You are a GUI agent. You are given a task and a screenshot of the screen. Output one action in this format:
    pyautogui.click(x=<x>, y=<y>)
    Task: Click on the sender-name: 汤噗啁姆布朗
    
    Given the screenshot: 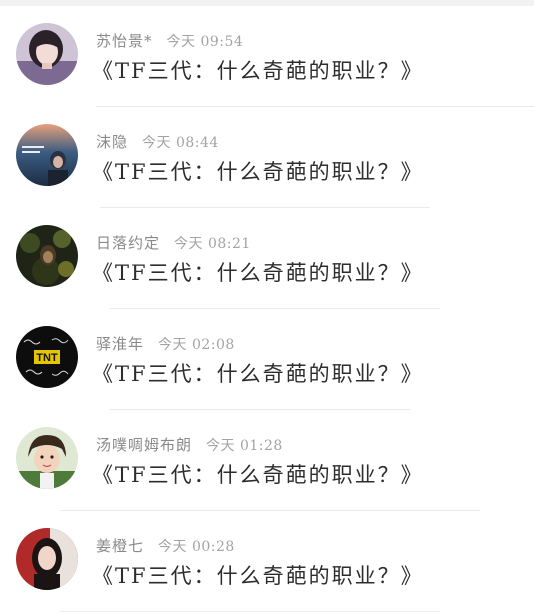 What is the action you would take?
    pyautogui.click(x=144, y=445)
    